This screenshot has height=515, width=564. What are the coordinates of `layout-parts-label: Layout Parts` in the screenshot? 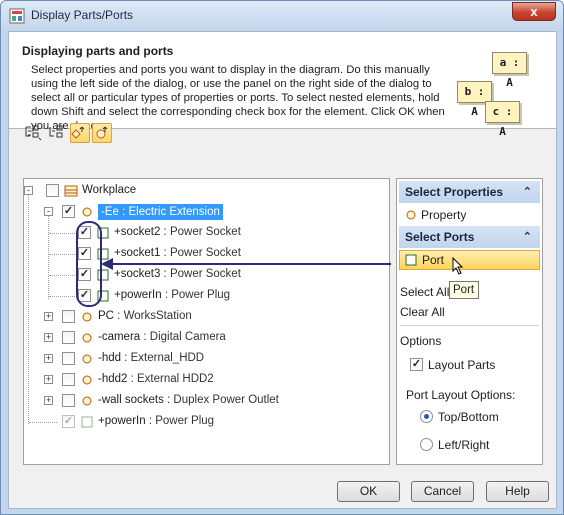 It's located at (462, 365).